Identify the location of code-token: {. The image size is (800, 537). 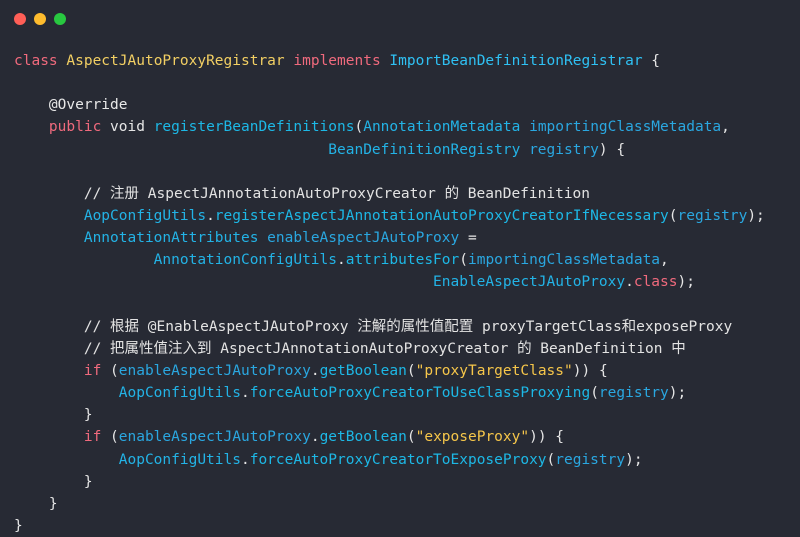
(651, 61).